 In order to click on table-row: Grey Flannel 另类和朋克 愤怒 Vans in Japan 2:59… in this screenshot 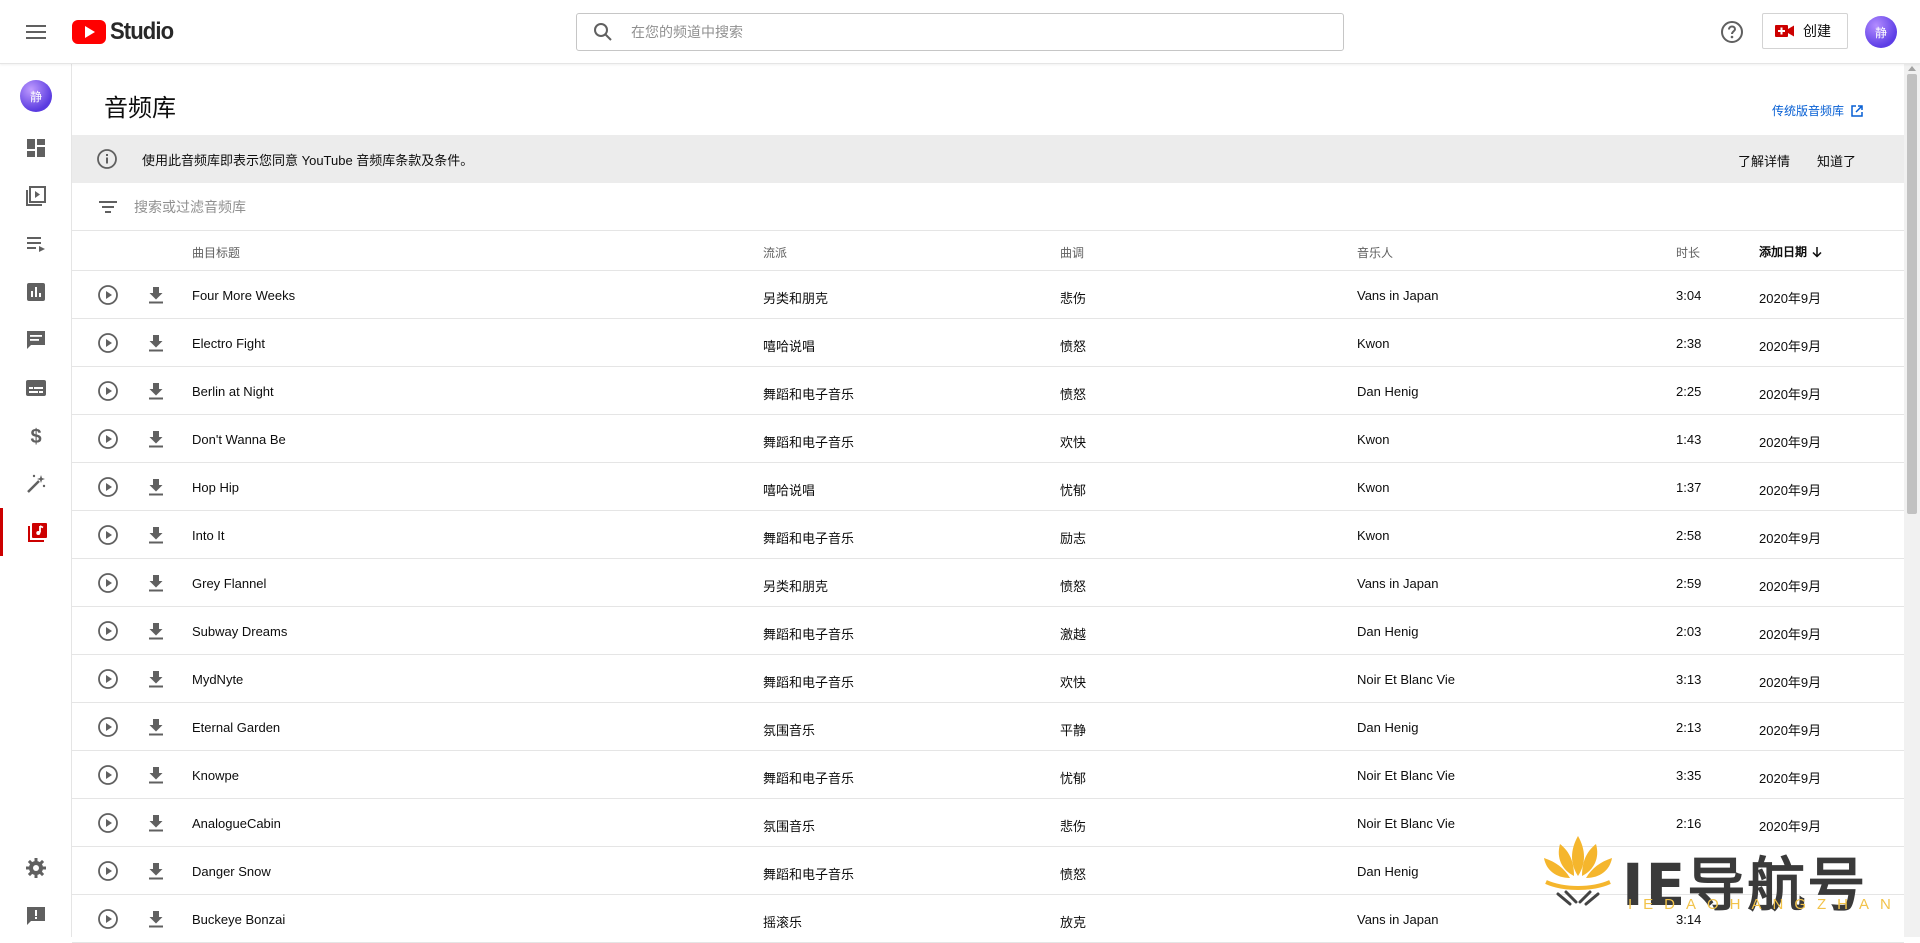, I will do `click(988, 583)`.